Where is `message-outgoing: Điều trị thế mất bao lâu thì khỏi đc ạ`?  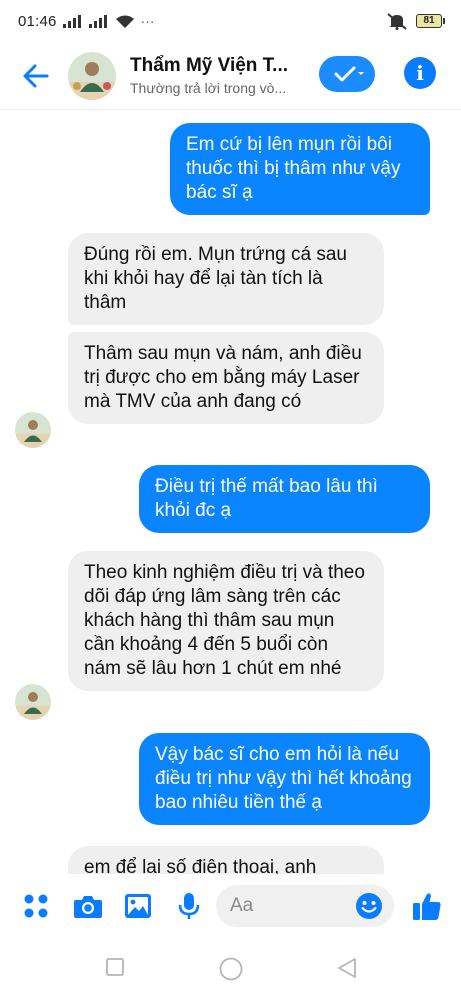
message-outgoing: Điều trị thế mất bao lâu thì khỏi đc ạ is located at coordinates (284, 499).